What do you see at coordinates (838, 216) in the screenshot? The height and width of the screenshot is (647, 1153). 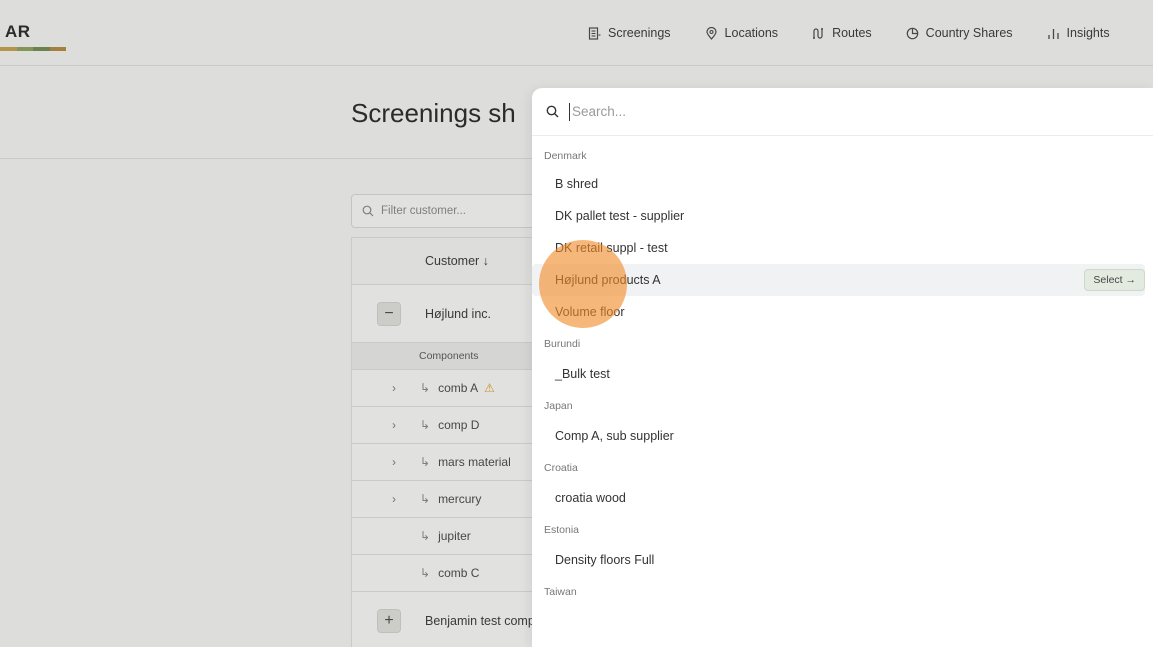 I see `palette-option: DK pallet test - supplier` at bounding box center [838, 216].